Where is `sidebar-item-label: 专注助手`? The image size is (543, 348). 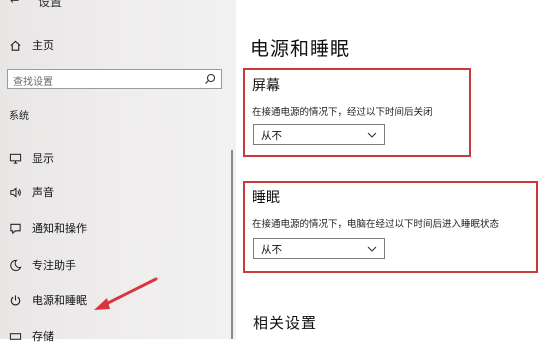 sidebar-item-label: 专注助手 is located at coordinates (54, 265).